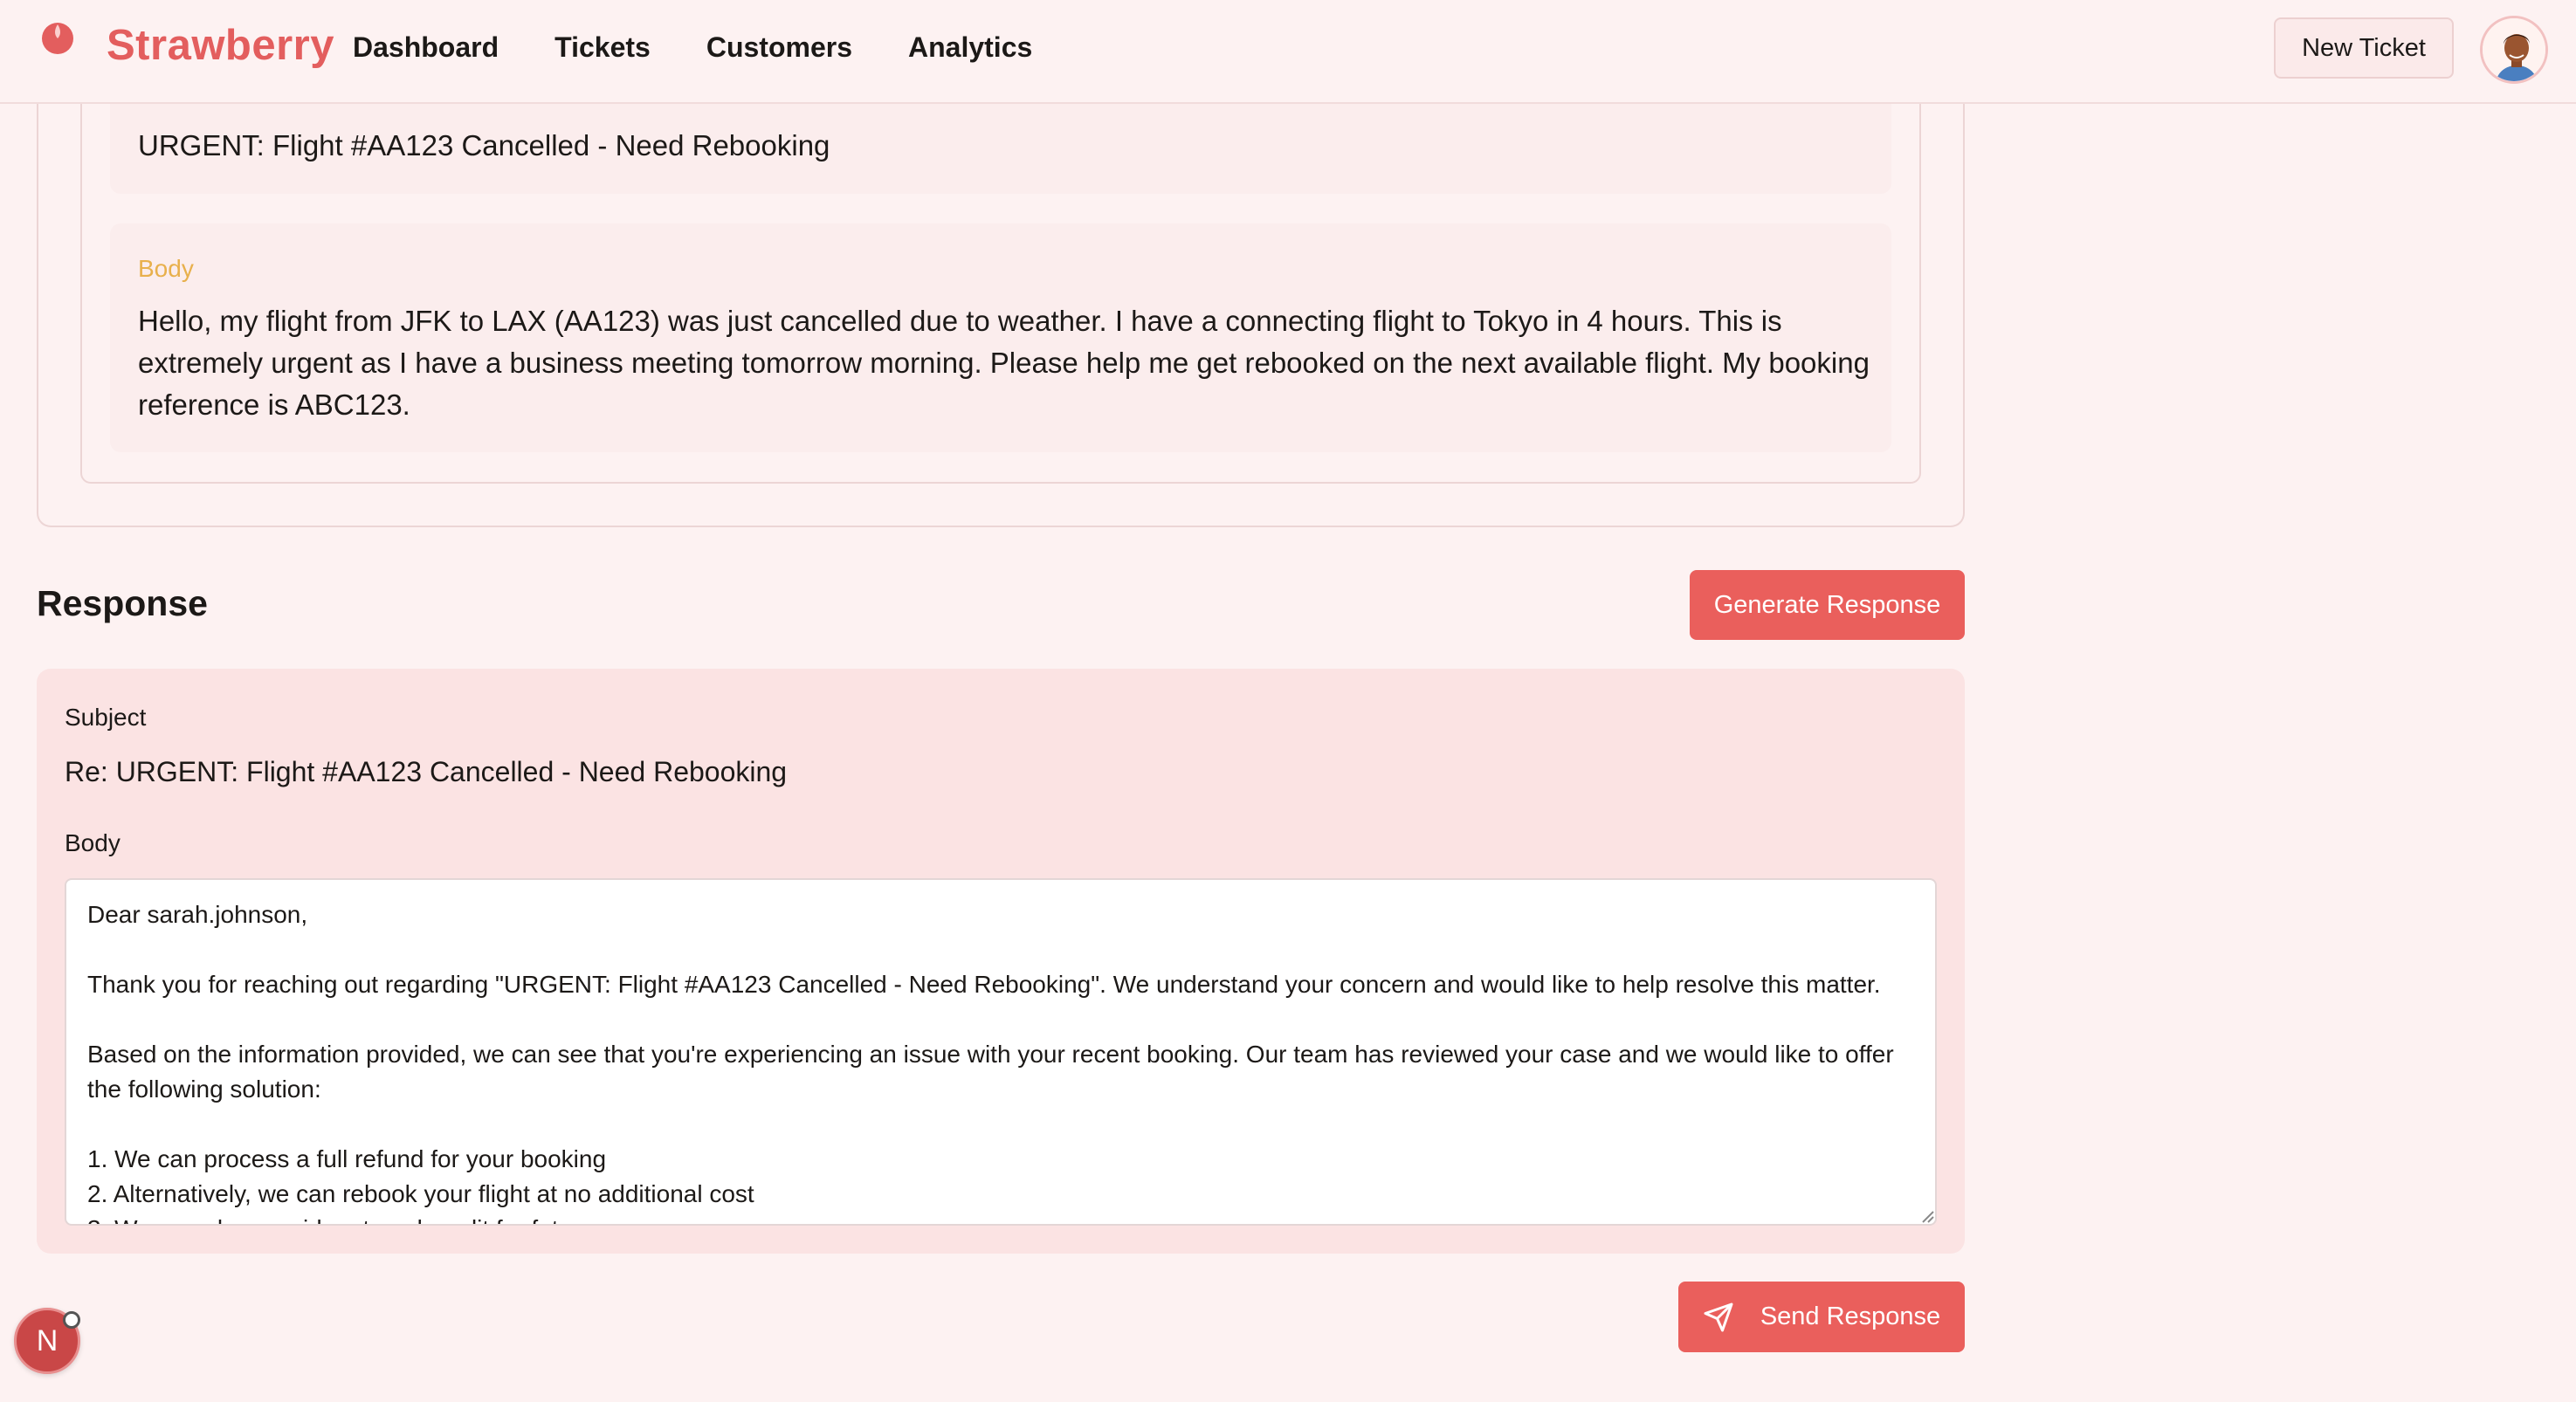 This screenshot has height=1402, width=2576. What do you see at coordinates (122, 603) in the screenshot?
I see `response-heading: Response` at bounding box center [122, 603].